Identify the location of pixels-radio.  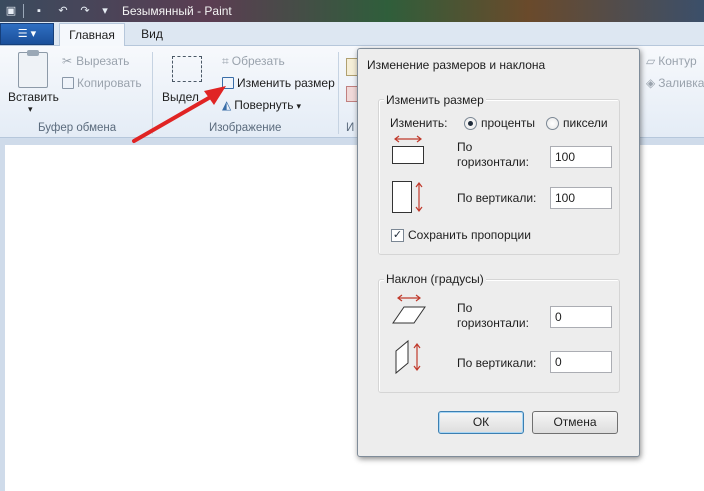
(552, 123).